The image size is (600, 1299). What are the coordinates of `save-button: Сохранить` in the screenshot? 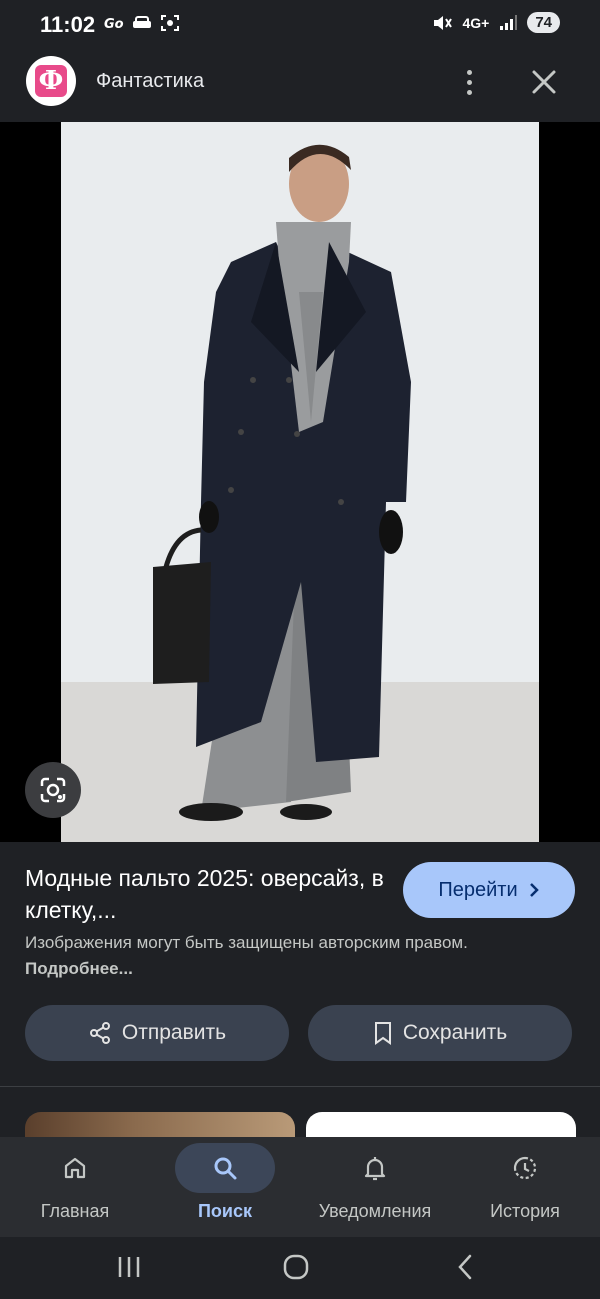 It's located at (440, 1033).